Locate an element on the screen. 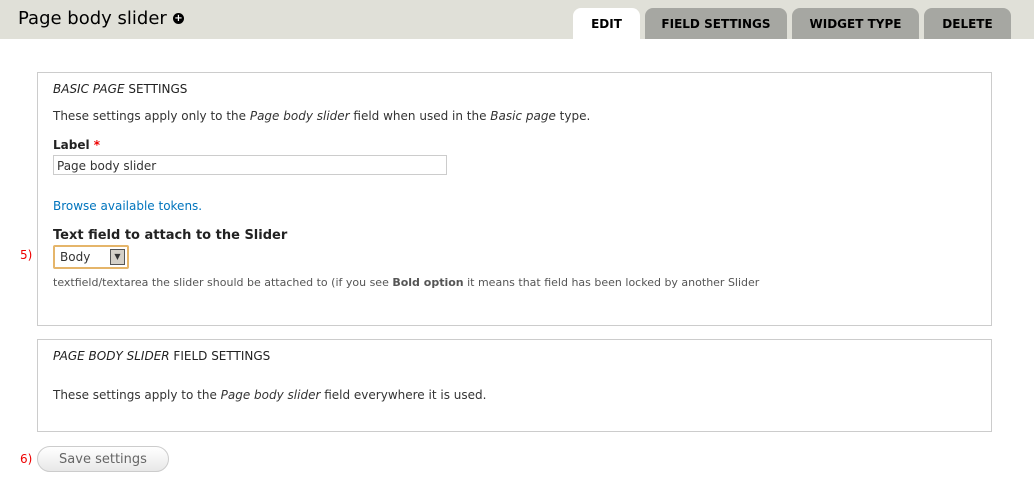 The image size is (1034, 485). tab-widget-type: WIDGET TYPE is located at coordinates (855, 23).